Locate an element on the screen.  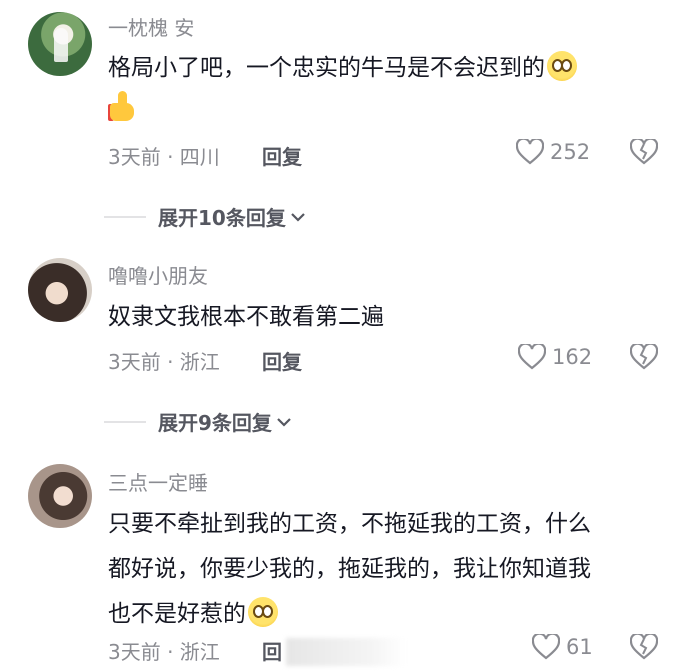
comment-meta: 3天前 · 四川 is located at coordinates (164, 157).